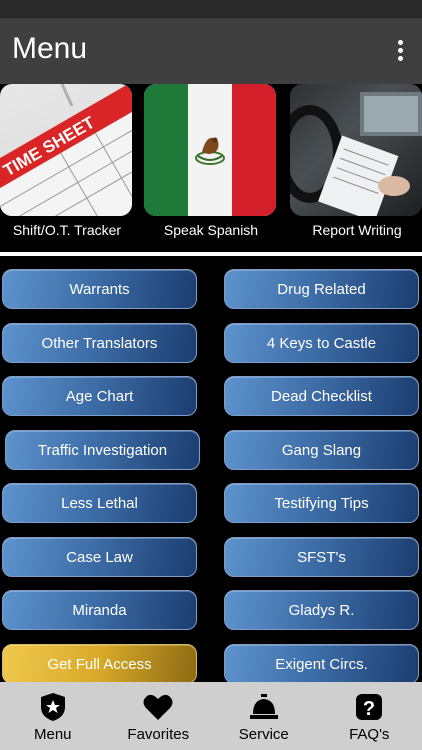 The height and width of the screenshot is (750, 422). I want to click on tile-shift-ot-tracker: TIME SHEET Shift/O.T. Tracker, so click(70, 168).